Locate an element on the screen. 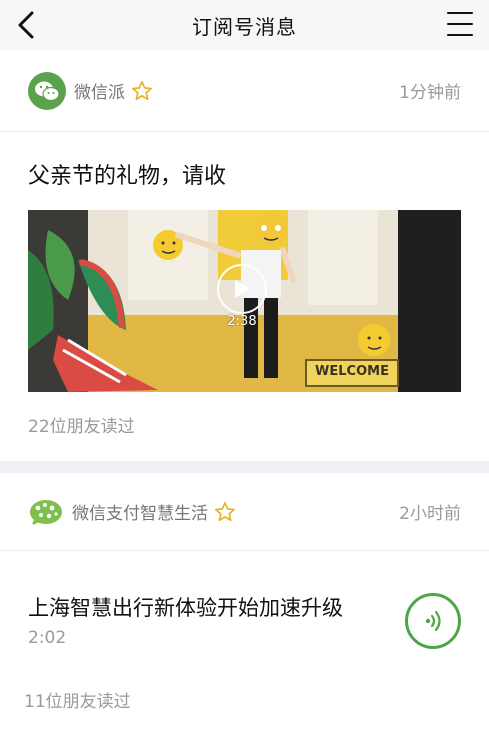 Image resolution: width=489 pixels, height=752 pixels. audio-duration: 2:02 is located at coordinates (47, 638).